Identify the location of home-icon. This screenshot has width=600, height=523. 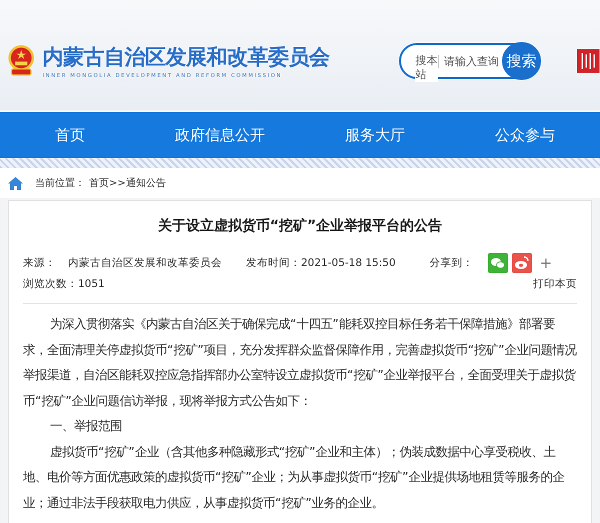
(15, 183).